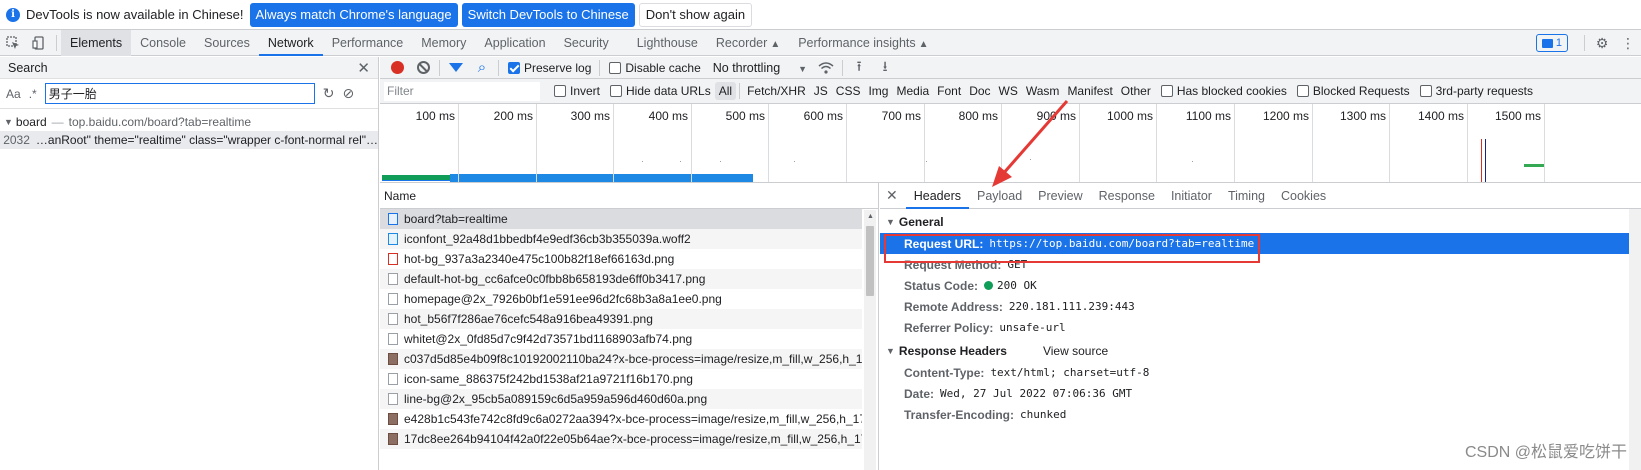 This screenshot has height=470, width=1641. Describe the element at coordinates (870, 216) in the screenshot. I see `scroll-up-icon: ▲` at that location.